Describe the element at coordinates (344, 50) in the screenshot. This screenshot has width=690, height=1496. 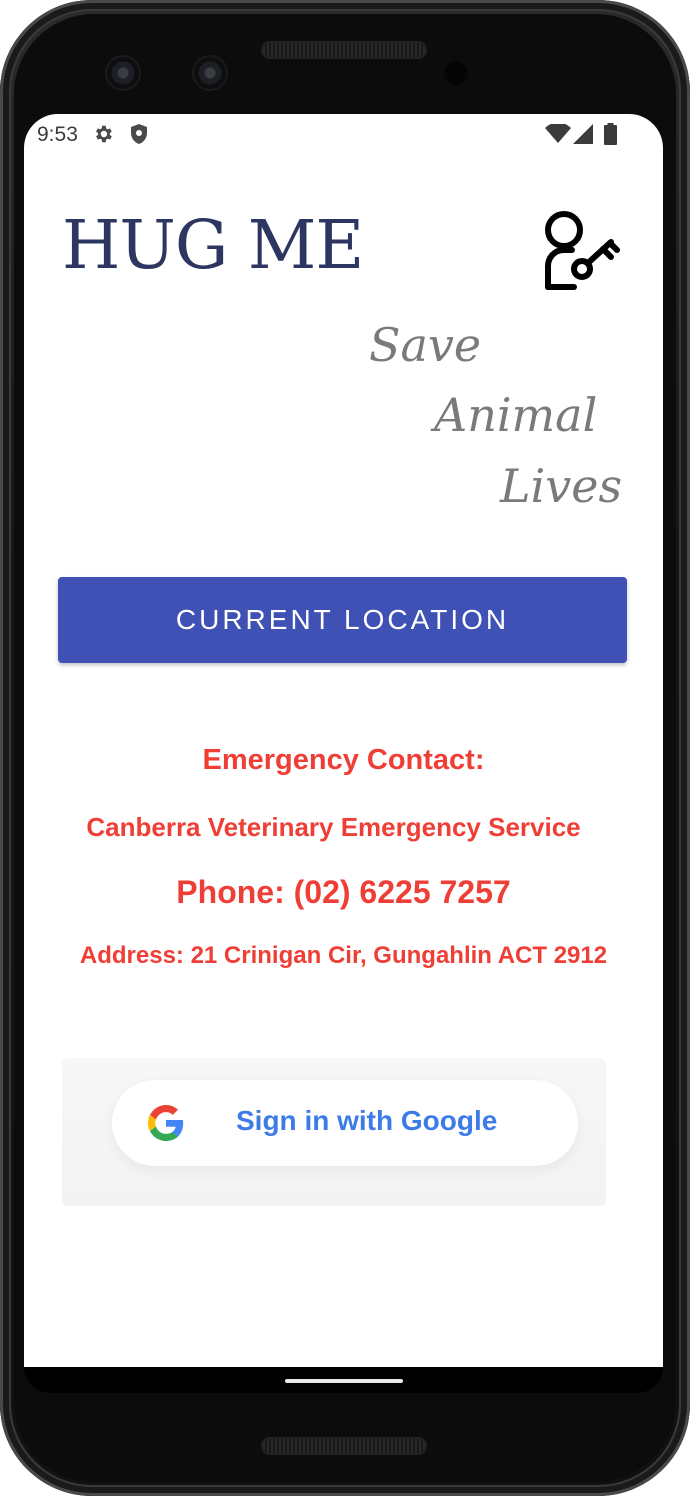
I see `earpiece-speaker` at that location.